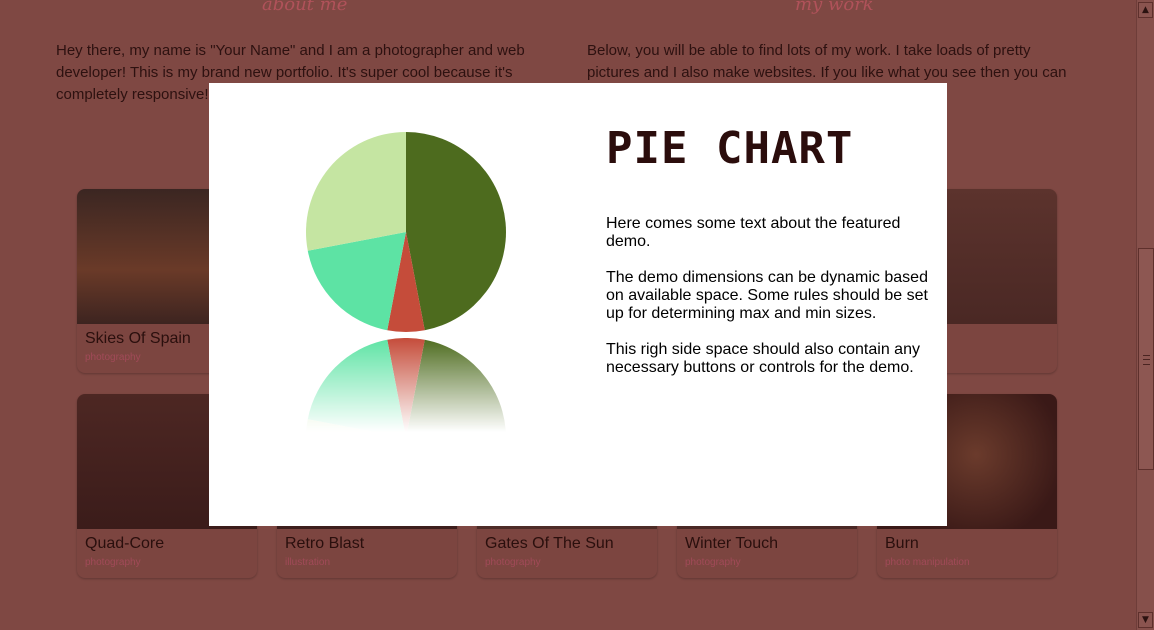  I want to click on scroll-up-button: ▲, so click(1145, 10).